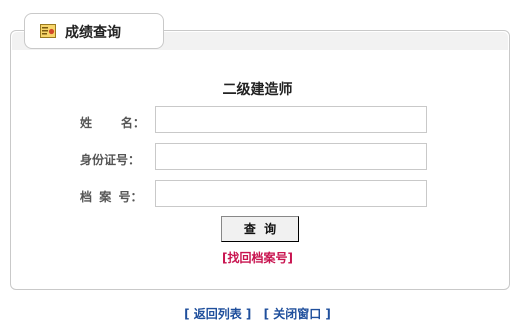  What do you see at coordinates (260, 229) in the screenshot?
I see `query-button: 查 询` at bounding box center [260, 229].